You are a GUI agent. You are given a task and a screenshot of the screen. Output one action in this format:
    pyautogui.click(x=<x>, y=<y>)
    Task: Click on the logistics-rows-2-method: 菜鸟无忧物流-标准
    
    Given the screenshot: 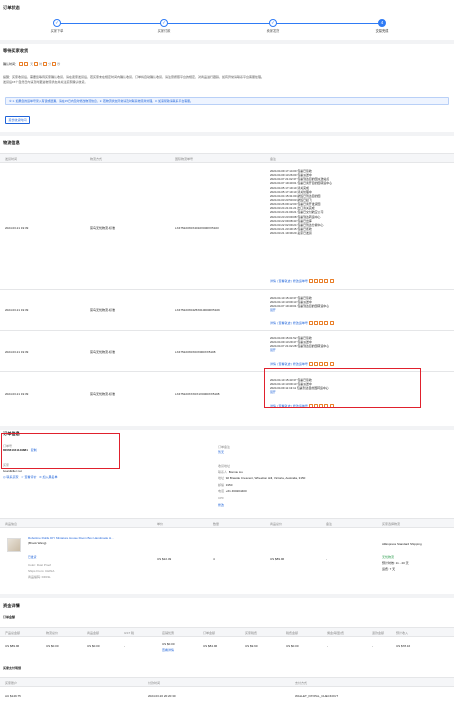 What is the action you would take?
    pyautogui.click(x=102, y=352)
    